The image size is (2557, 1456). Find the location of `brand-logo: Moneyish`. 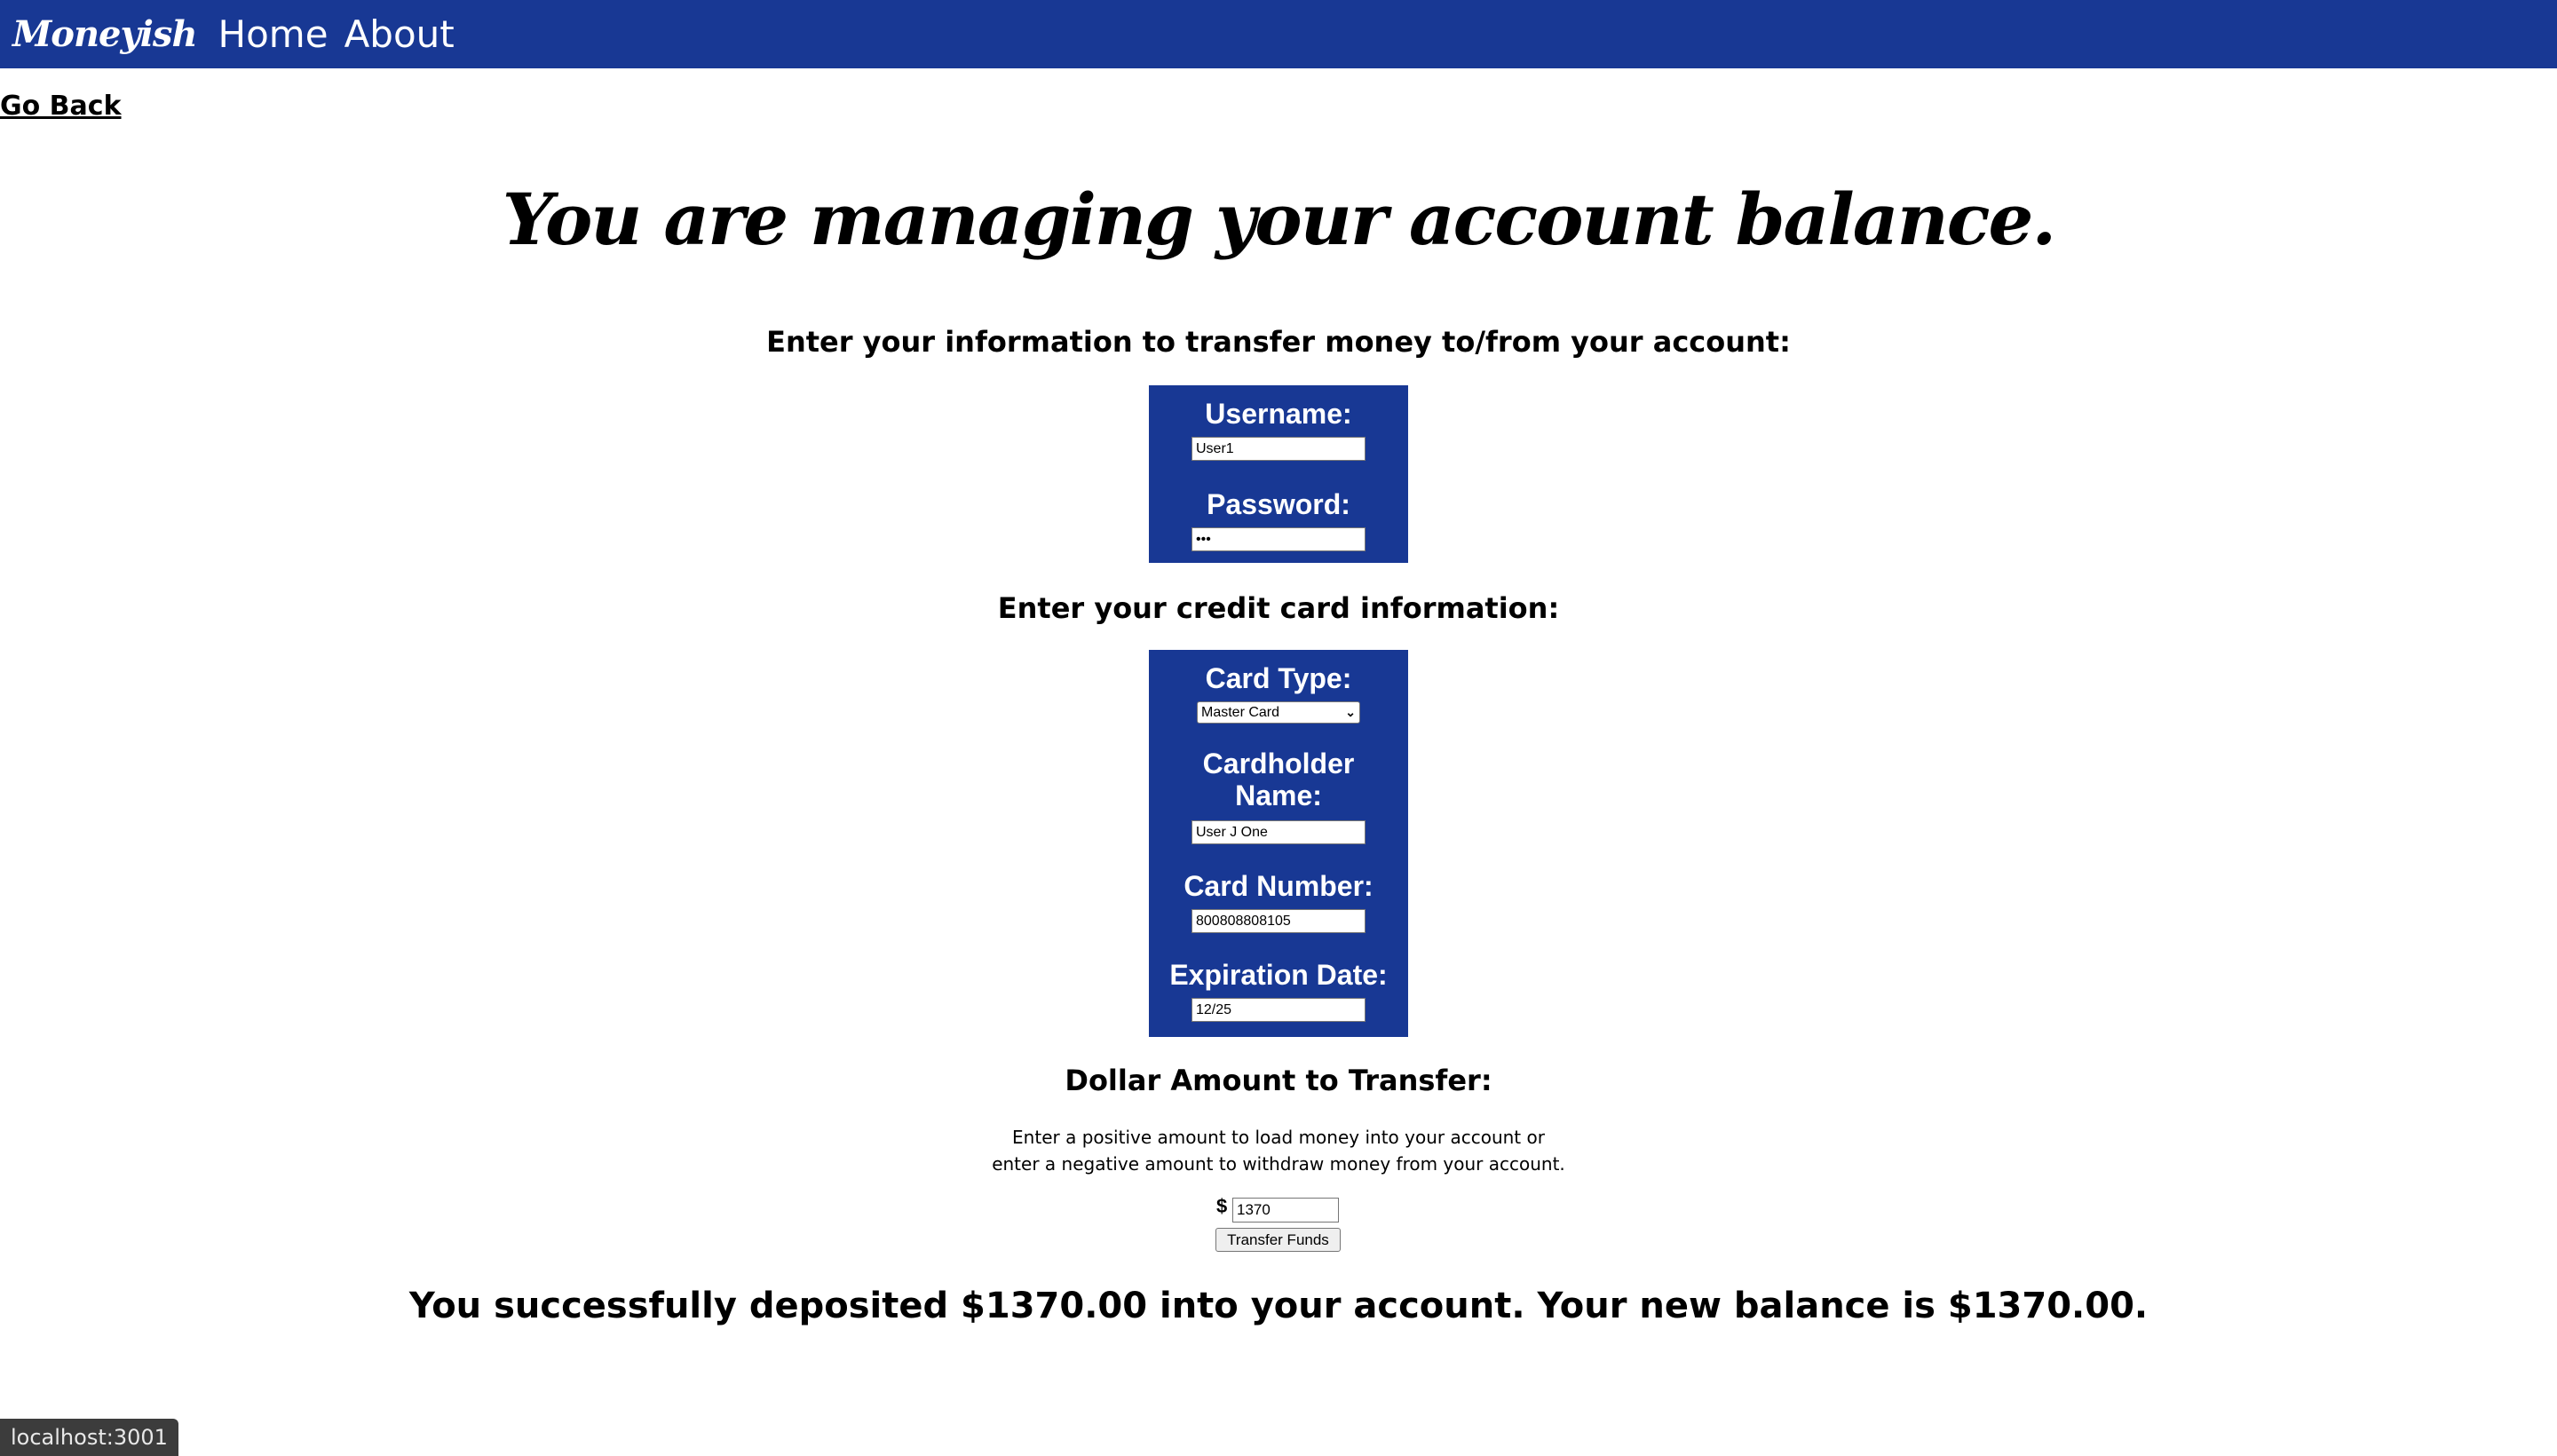

brand-logo: Moneyish is located at coordinates (105, 34).